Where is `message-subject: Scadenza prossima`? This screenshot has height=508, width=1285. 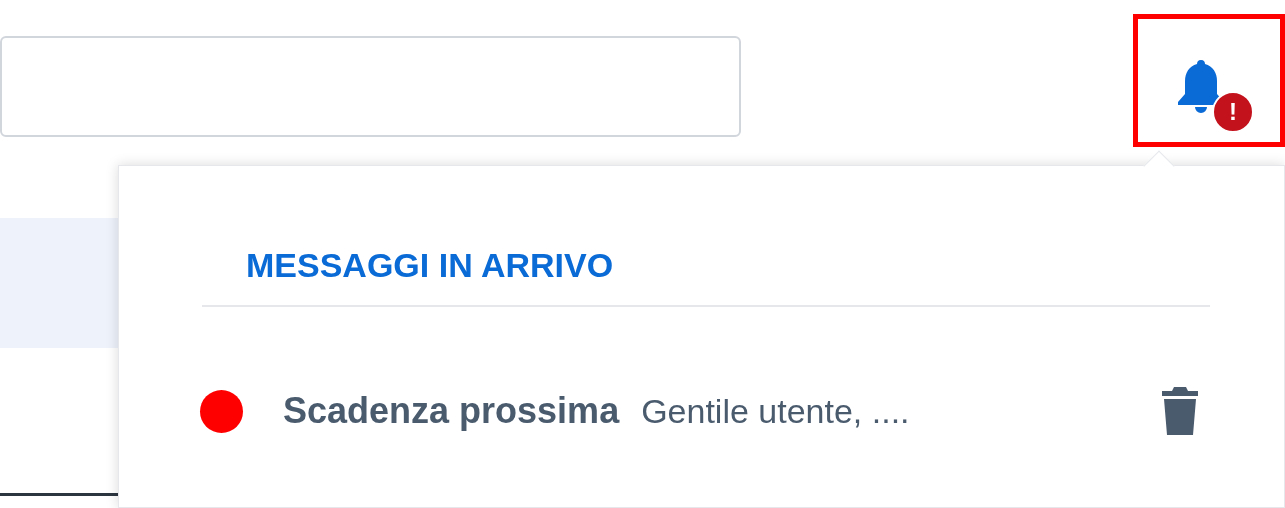
message-subject: Scadenza prossima is located at coordinates (451, 411).